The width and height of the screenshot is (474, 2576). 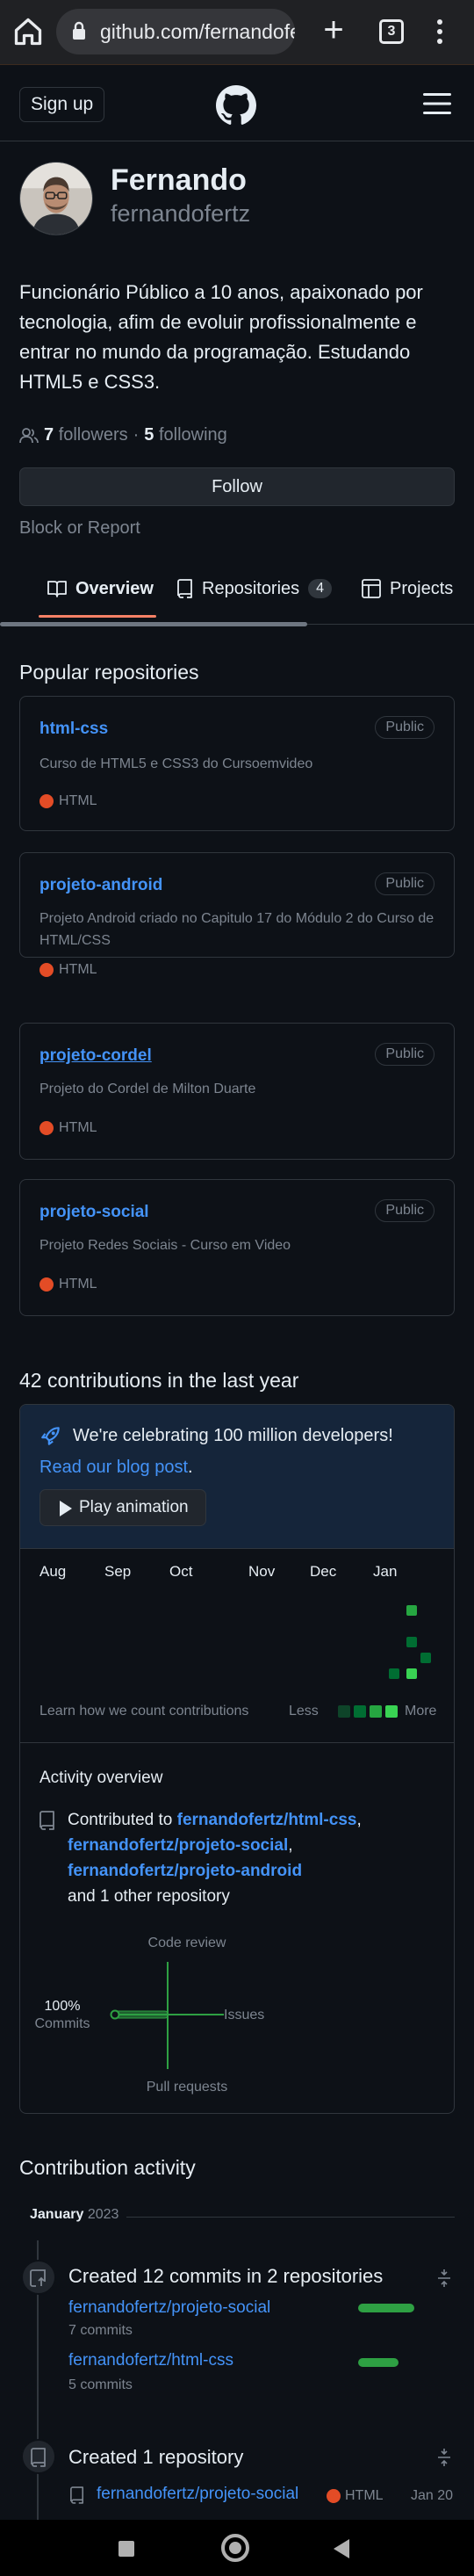 I want to click on month-label: Dec, so click(x=323, y=1571).